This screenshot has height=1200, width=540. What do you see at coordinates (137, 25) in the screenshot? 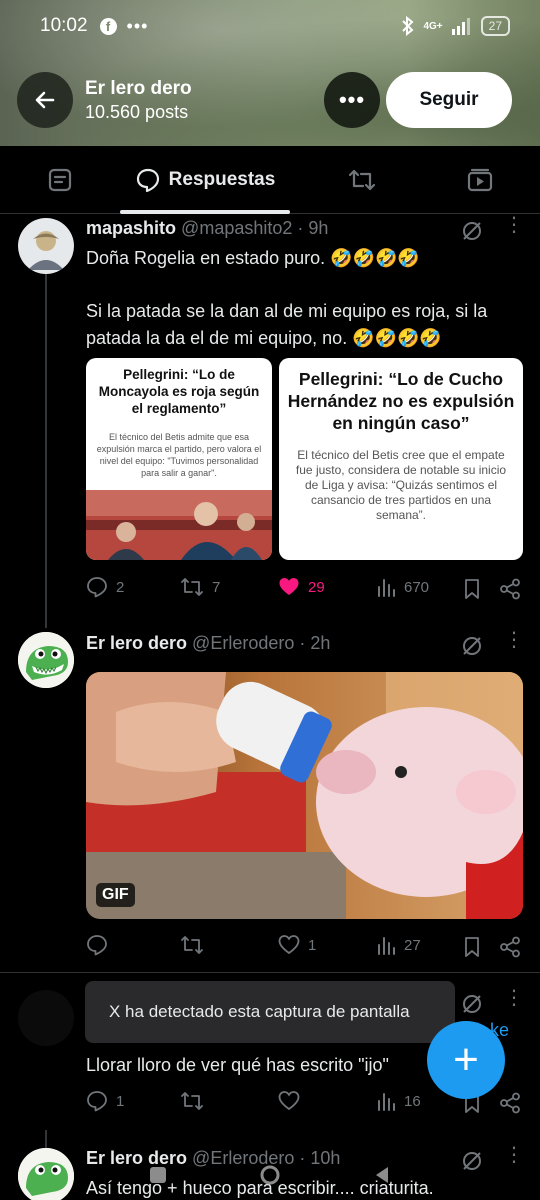
I see `status-dots: •••` at bounding box center [137, 25].